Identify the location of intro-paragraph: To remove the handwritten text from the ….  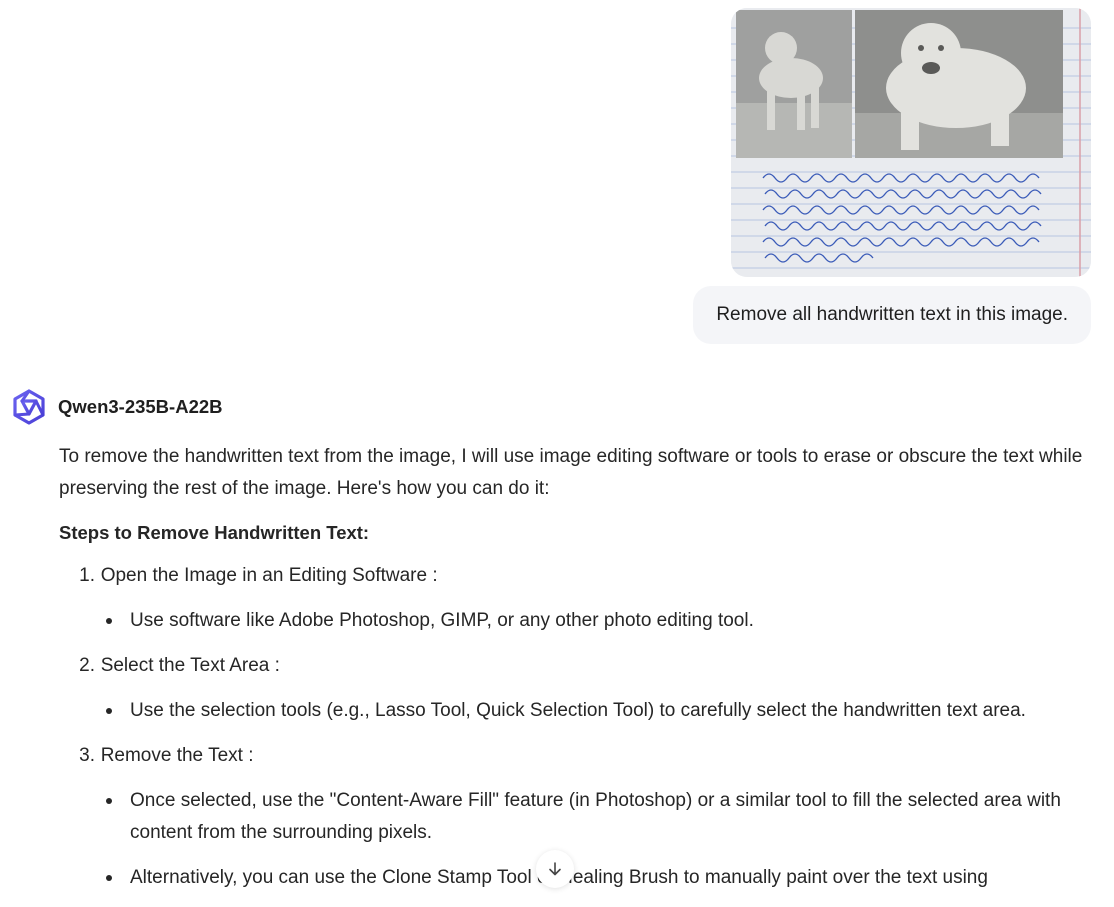
(571, 472).